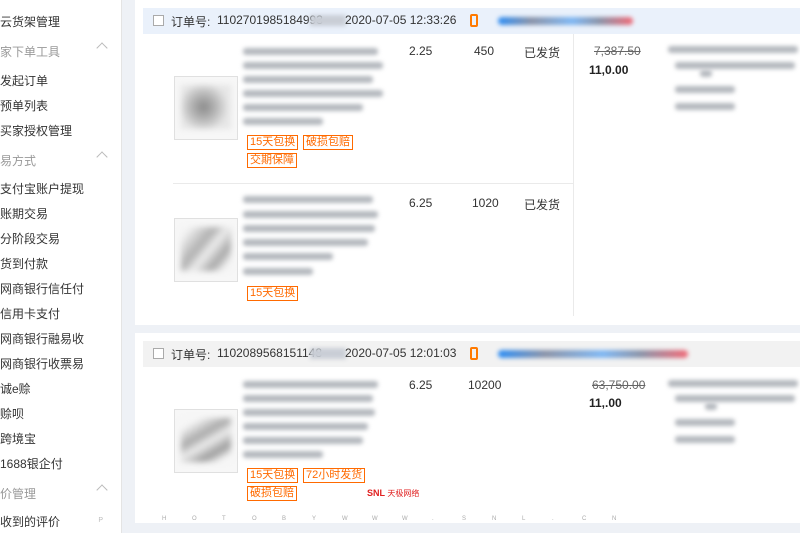 This screenshot has height=533, width=800. What do you see at coordinates (24, 263) in the screenshot?
I see `sidebar-item-cod: 货到付款` at bounding box center [24, 263].